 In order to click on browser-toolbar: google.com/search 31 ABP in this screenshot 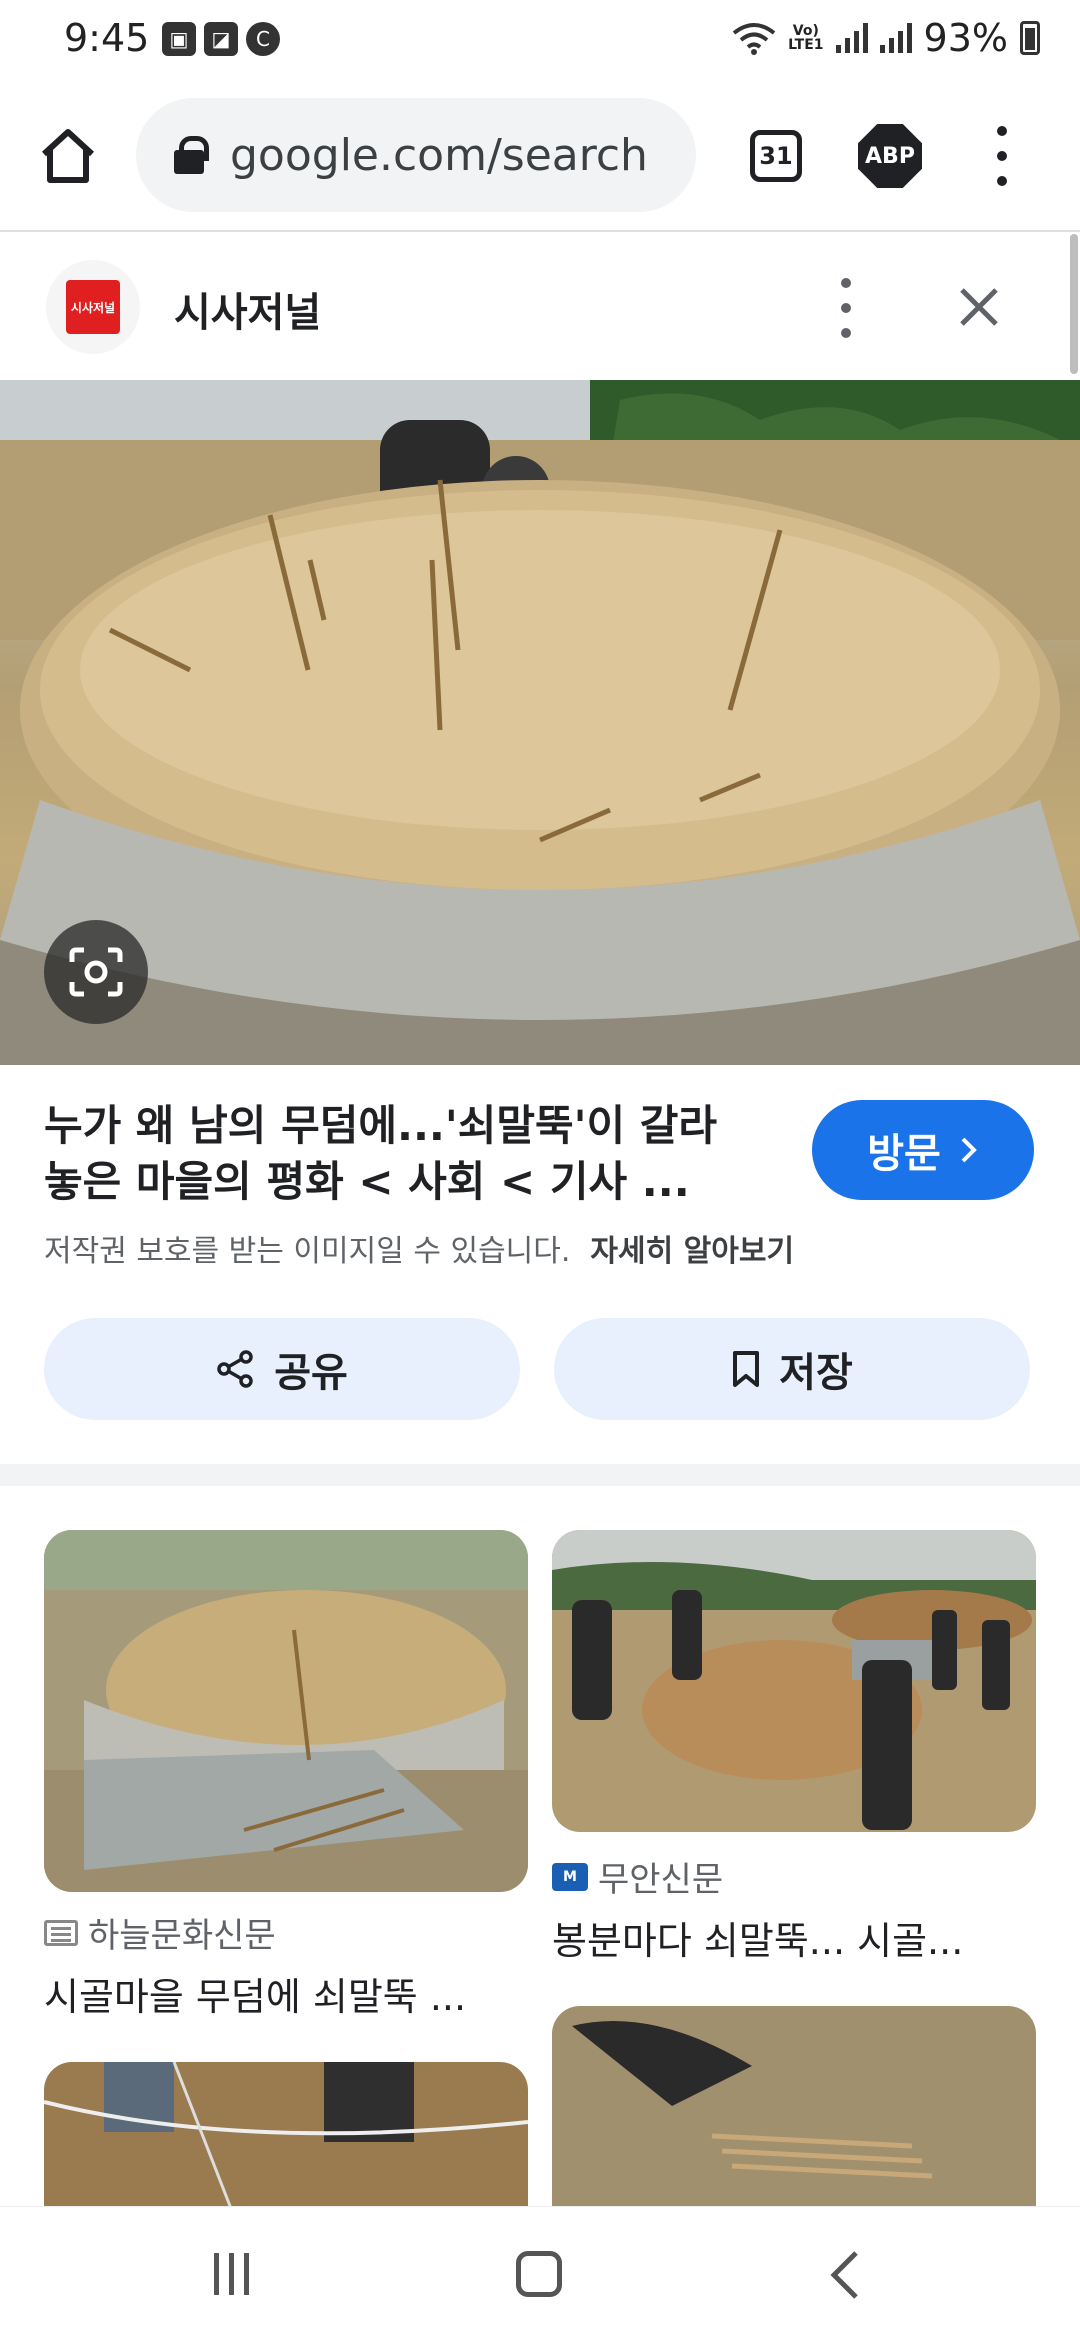, I will do `click(540, 156)`.